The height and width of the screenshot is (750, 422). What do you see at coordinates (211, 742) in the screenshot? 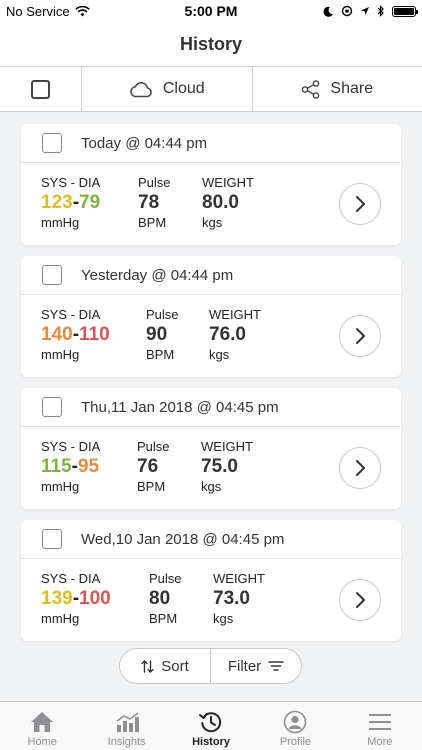
I see `tab-label: History` at bounding box center [211, 742].